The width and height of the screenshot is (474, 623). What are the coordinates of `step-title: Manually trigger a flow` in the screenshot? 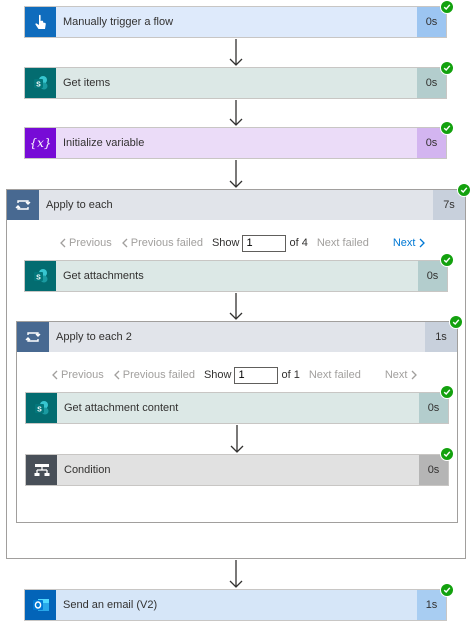 It's located at (118, 22).